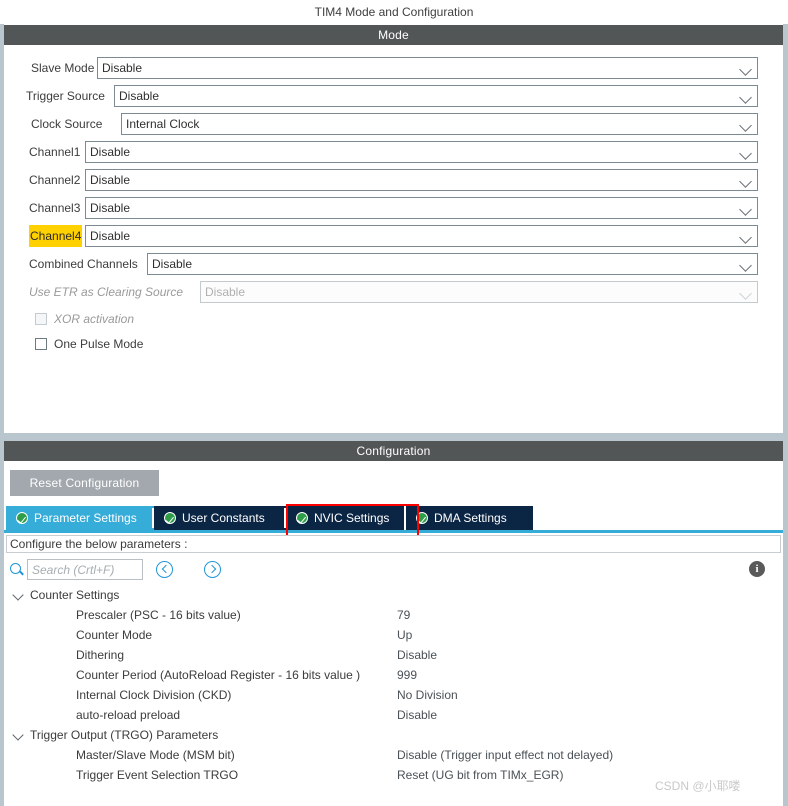 Image resolution: width=788 pixels, height=806 pixels. What do you see at coordinates (65, 96) in the screenshot?
I see `mode-row-label: Trigger Source` at bounding box center [65, 96].